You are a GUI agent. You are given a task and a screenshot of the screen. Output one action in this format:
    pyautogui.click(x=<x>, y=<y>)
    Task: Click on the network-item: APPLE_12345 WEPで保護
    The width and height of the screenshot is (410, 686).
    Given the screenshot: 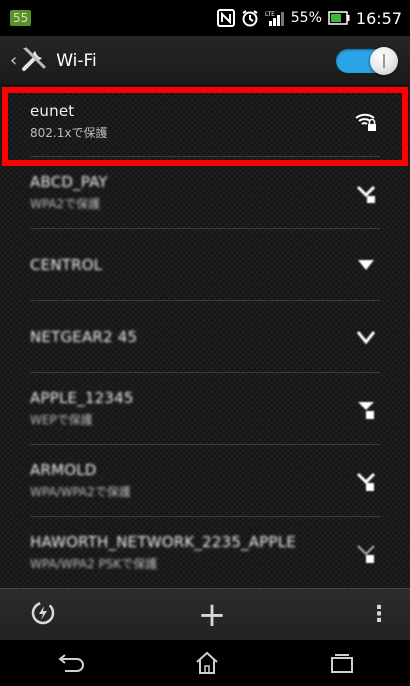 What is the action you would take?
    pyautogui.click(x=205, y=409)
    